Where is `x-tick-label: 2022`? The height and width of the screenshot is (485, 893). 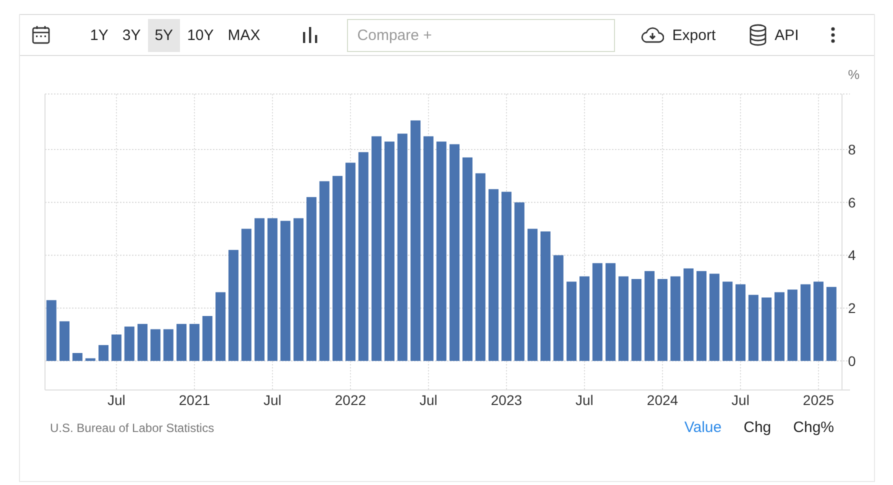 x-tick-label: 2022 is located at coordinates (350, 400).